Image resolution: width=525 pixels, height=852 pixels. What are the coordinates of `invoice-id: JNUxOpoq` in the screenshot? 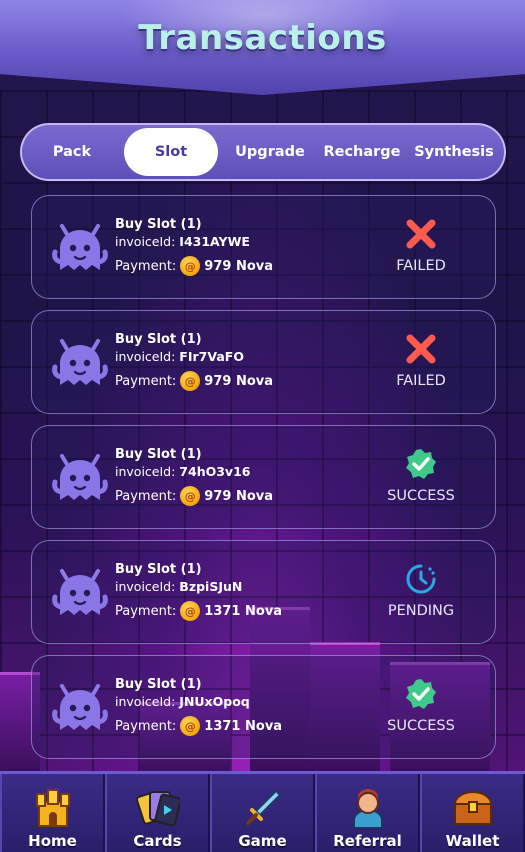 It's located at (214, 701).